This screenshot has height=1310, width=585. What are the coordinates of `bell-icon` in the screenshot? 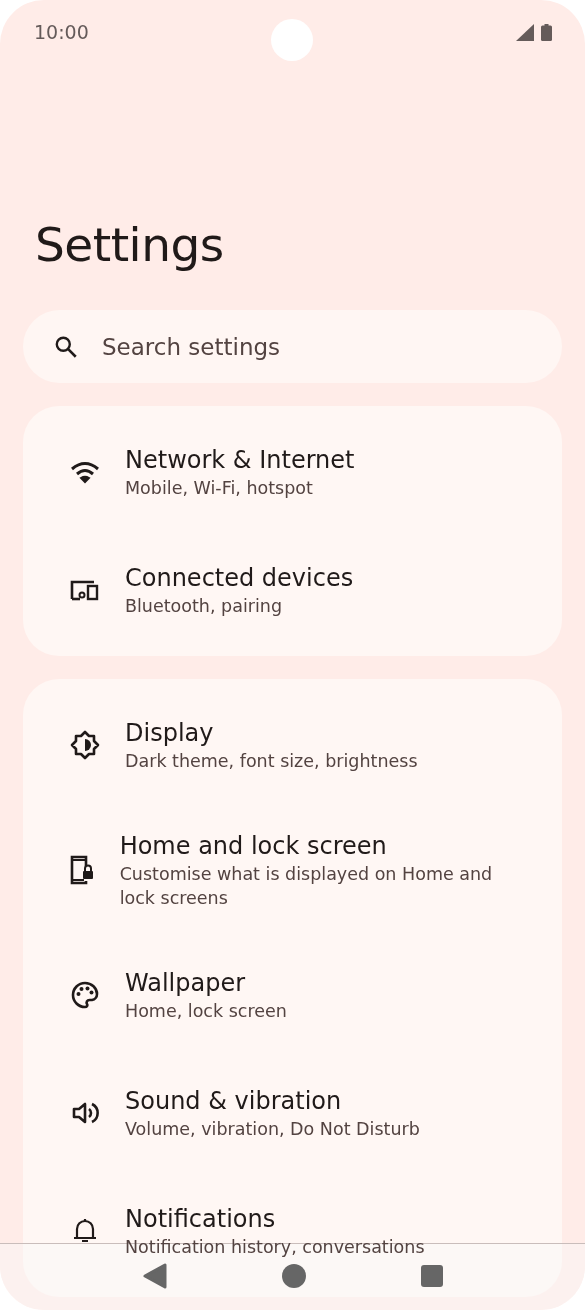 It's located at (85, 1231).